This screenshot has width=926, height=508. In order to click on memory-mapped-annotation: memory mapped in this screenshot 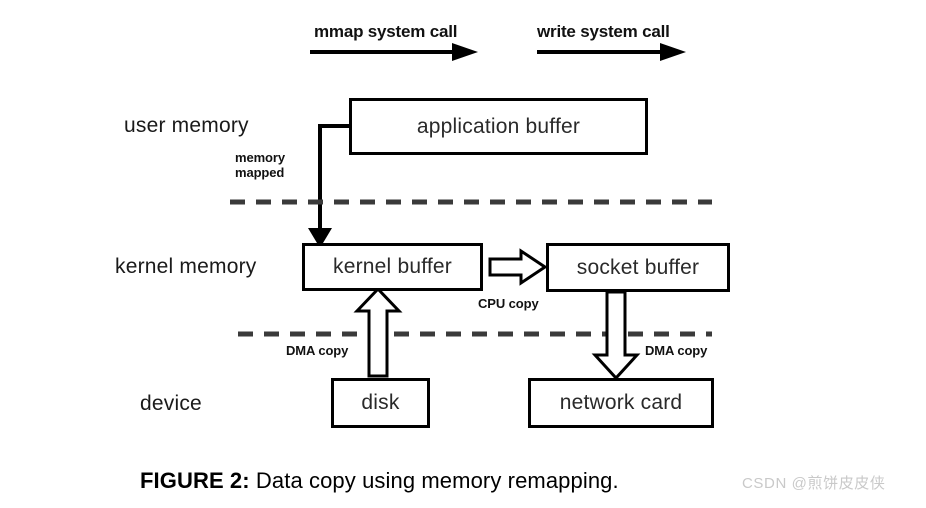, I will do `click(260, 165)`.